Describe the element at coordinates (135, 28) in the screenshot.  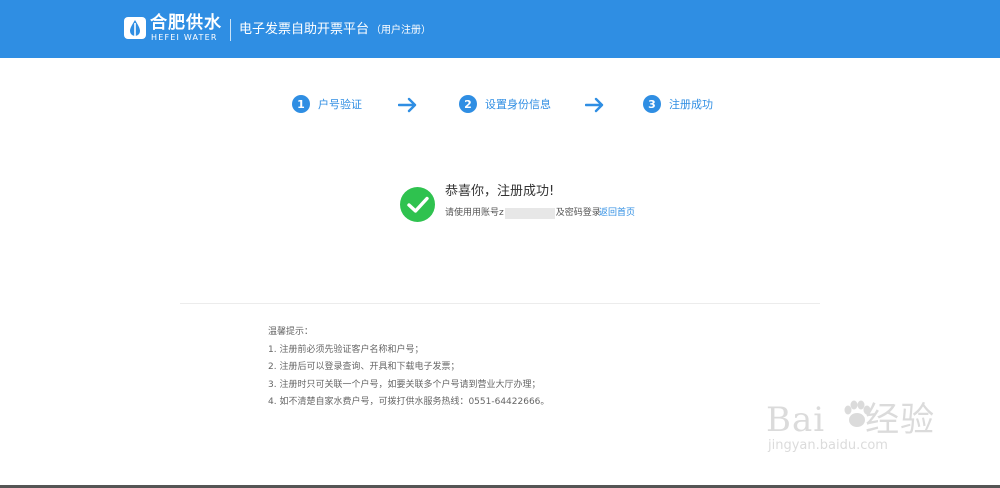
I see `water-drop-logo-icon` at that location.